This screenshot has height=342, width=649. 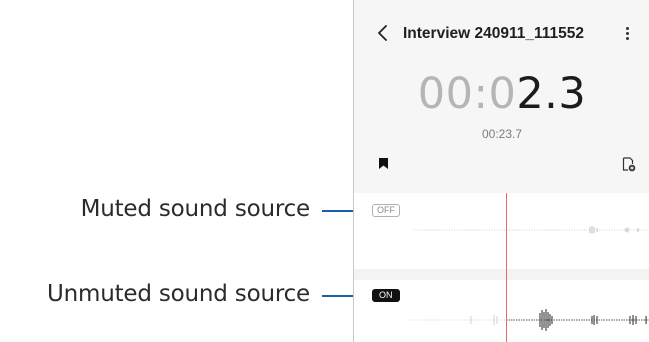 What do you see at coordinates (551, 94) in the screenshot?
I see `elapsed-time-bright: 2.3` at bounding box center [551, 94].